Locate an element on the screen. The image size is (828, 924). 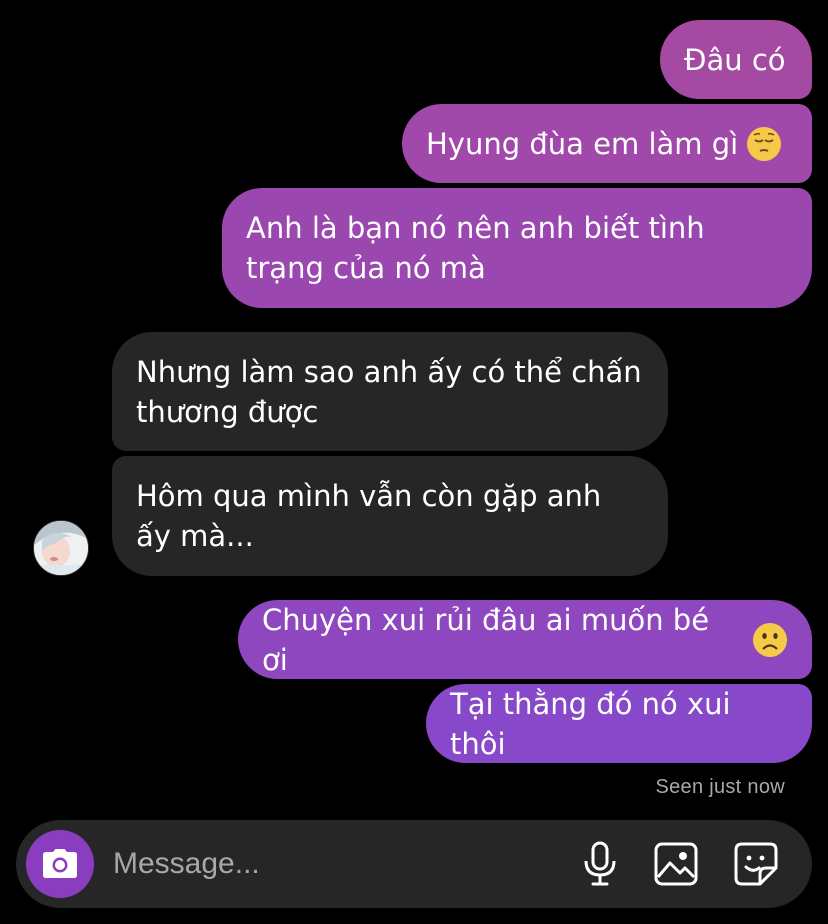
avatar is located at coordinates (61, 548).